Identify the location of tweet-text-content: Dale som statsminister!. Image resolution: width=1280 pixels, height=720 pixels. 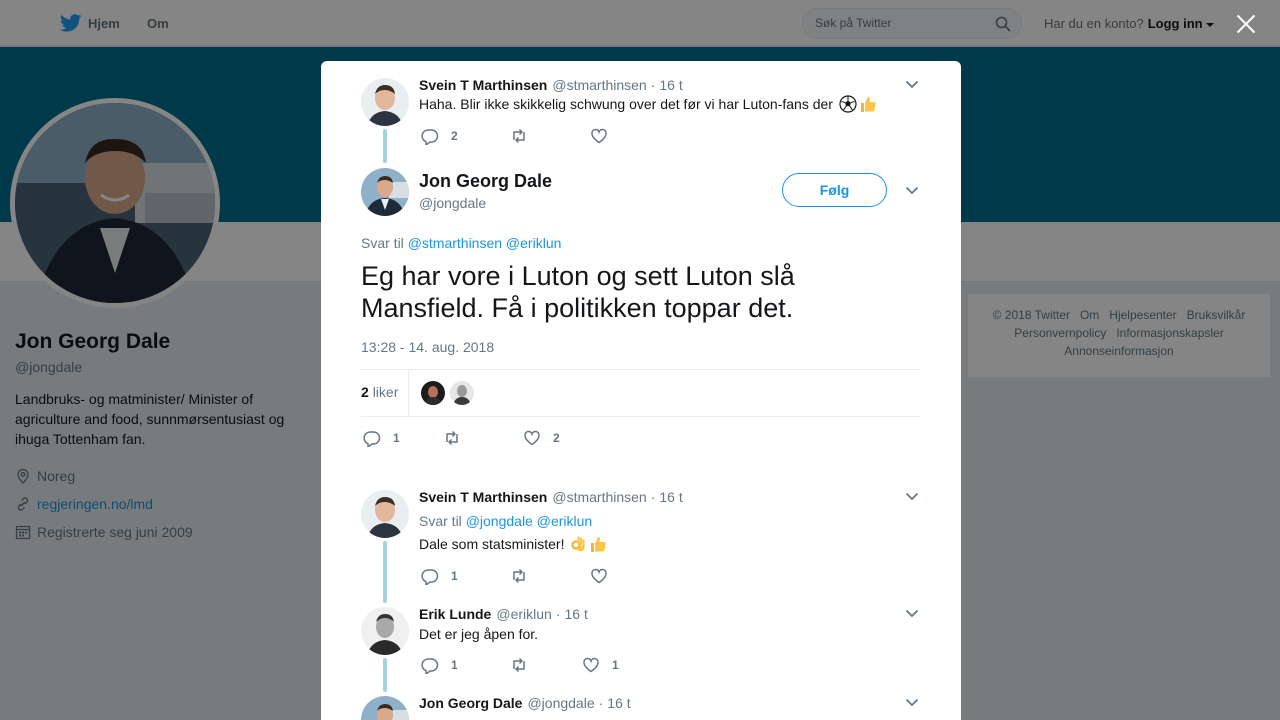
(492, 544).